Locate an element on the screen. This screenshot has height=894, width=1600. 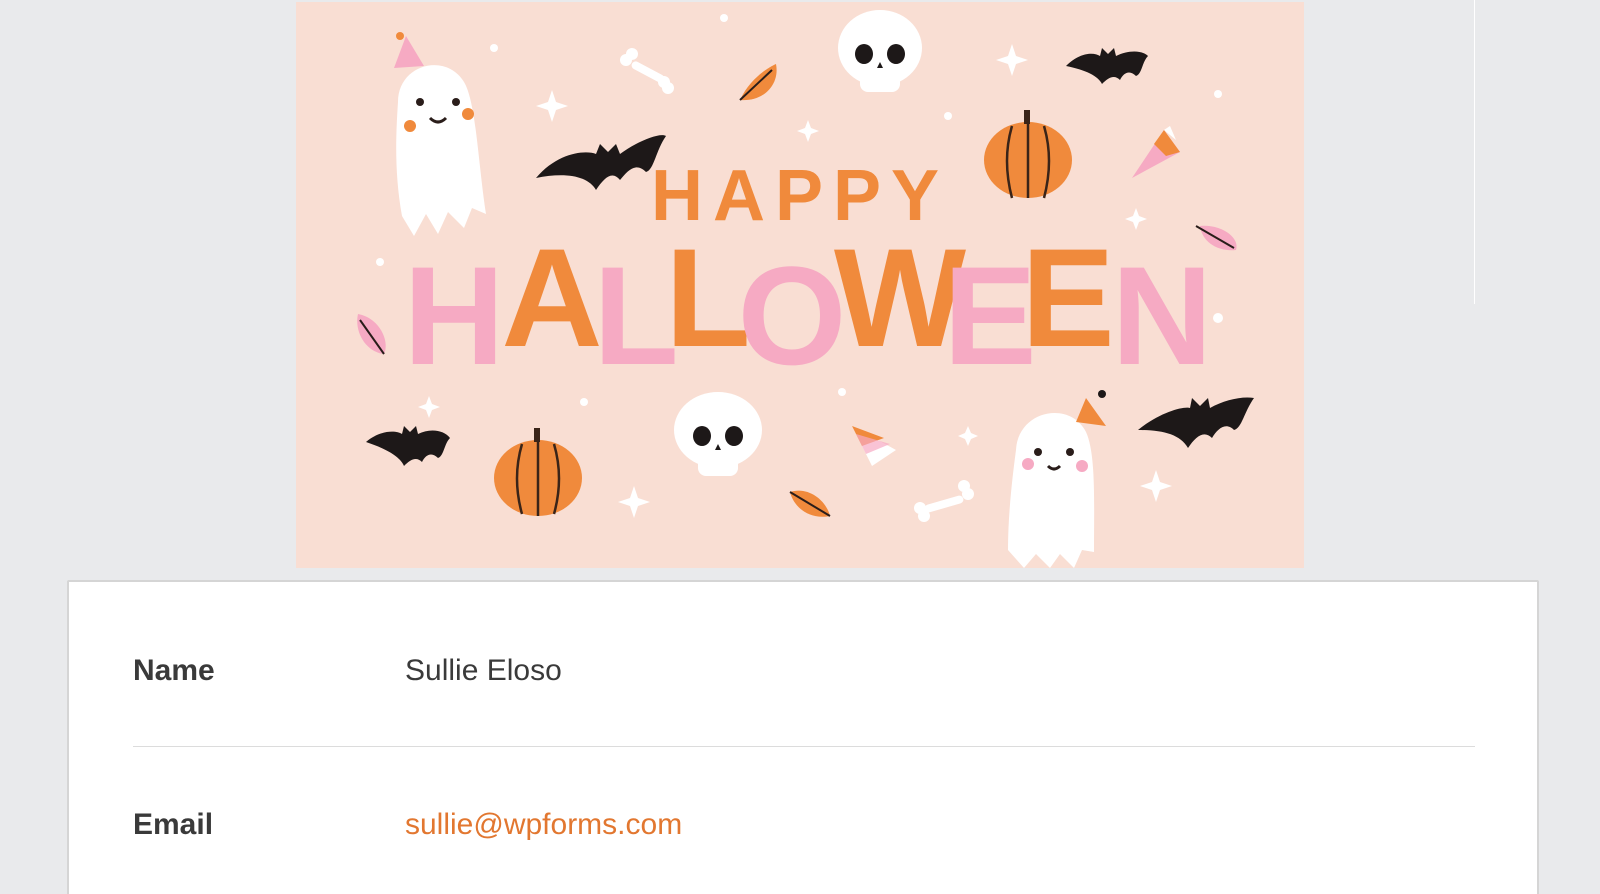
side-divider is located at coordinates (1474, 152).